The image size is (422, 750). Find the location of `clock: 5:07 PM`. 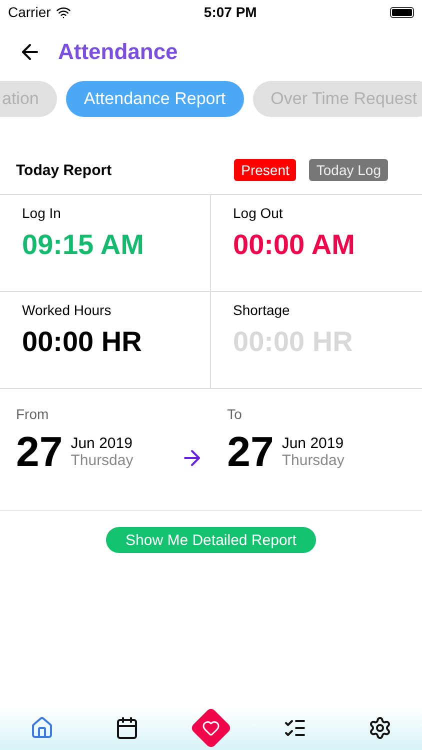

clock: 5:07 PM is located at coordinates (230, 12).